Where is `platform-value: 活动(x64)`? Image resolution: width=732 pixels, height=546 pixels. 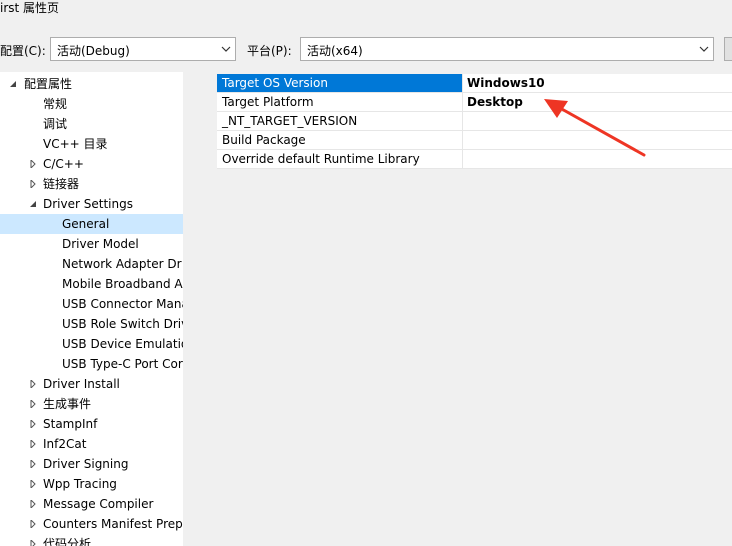 platform-value: 活动(x64) is located at coordinates (335, 51).